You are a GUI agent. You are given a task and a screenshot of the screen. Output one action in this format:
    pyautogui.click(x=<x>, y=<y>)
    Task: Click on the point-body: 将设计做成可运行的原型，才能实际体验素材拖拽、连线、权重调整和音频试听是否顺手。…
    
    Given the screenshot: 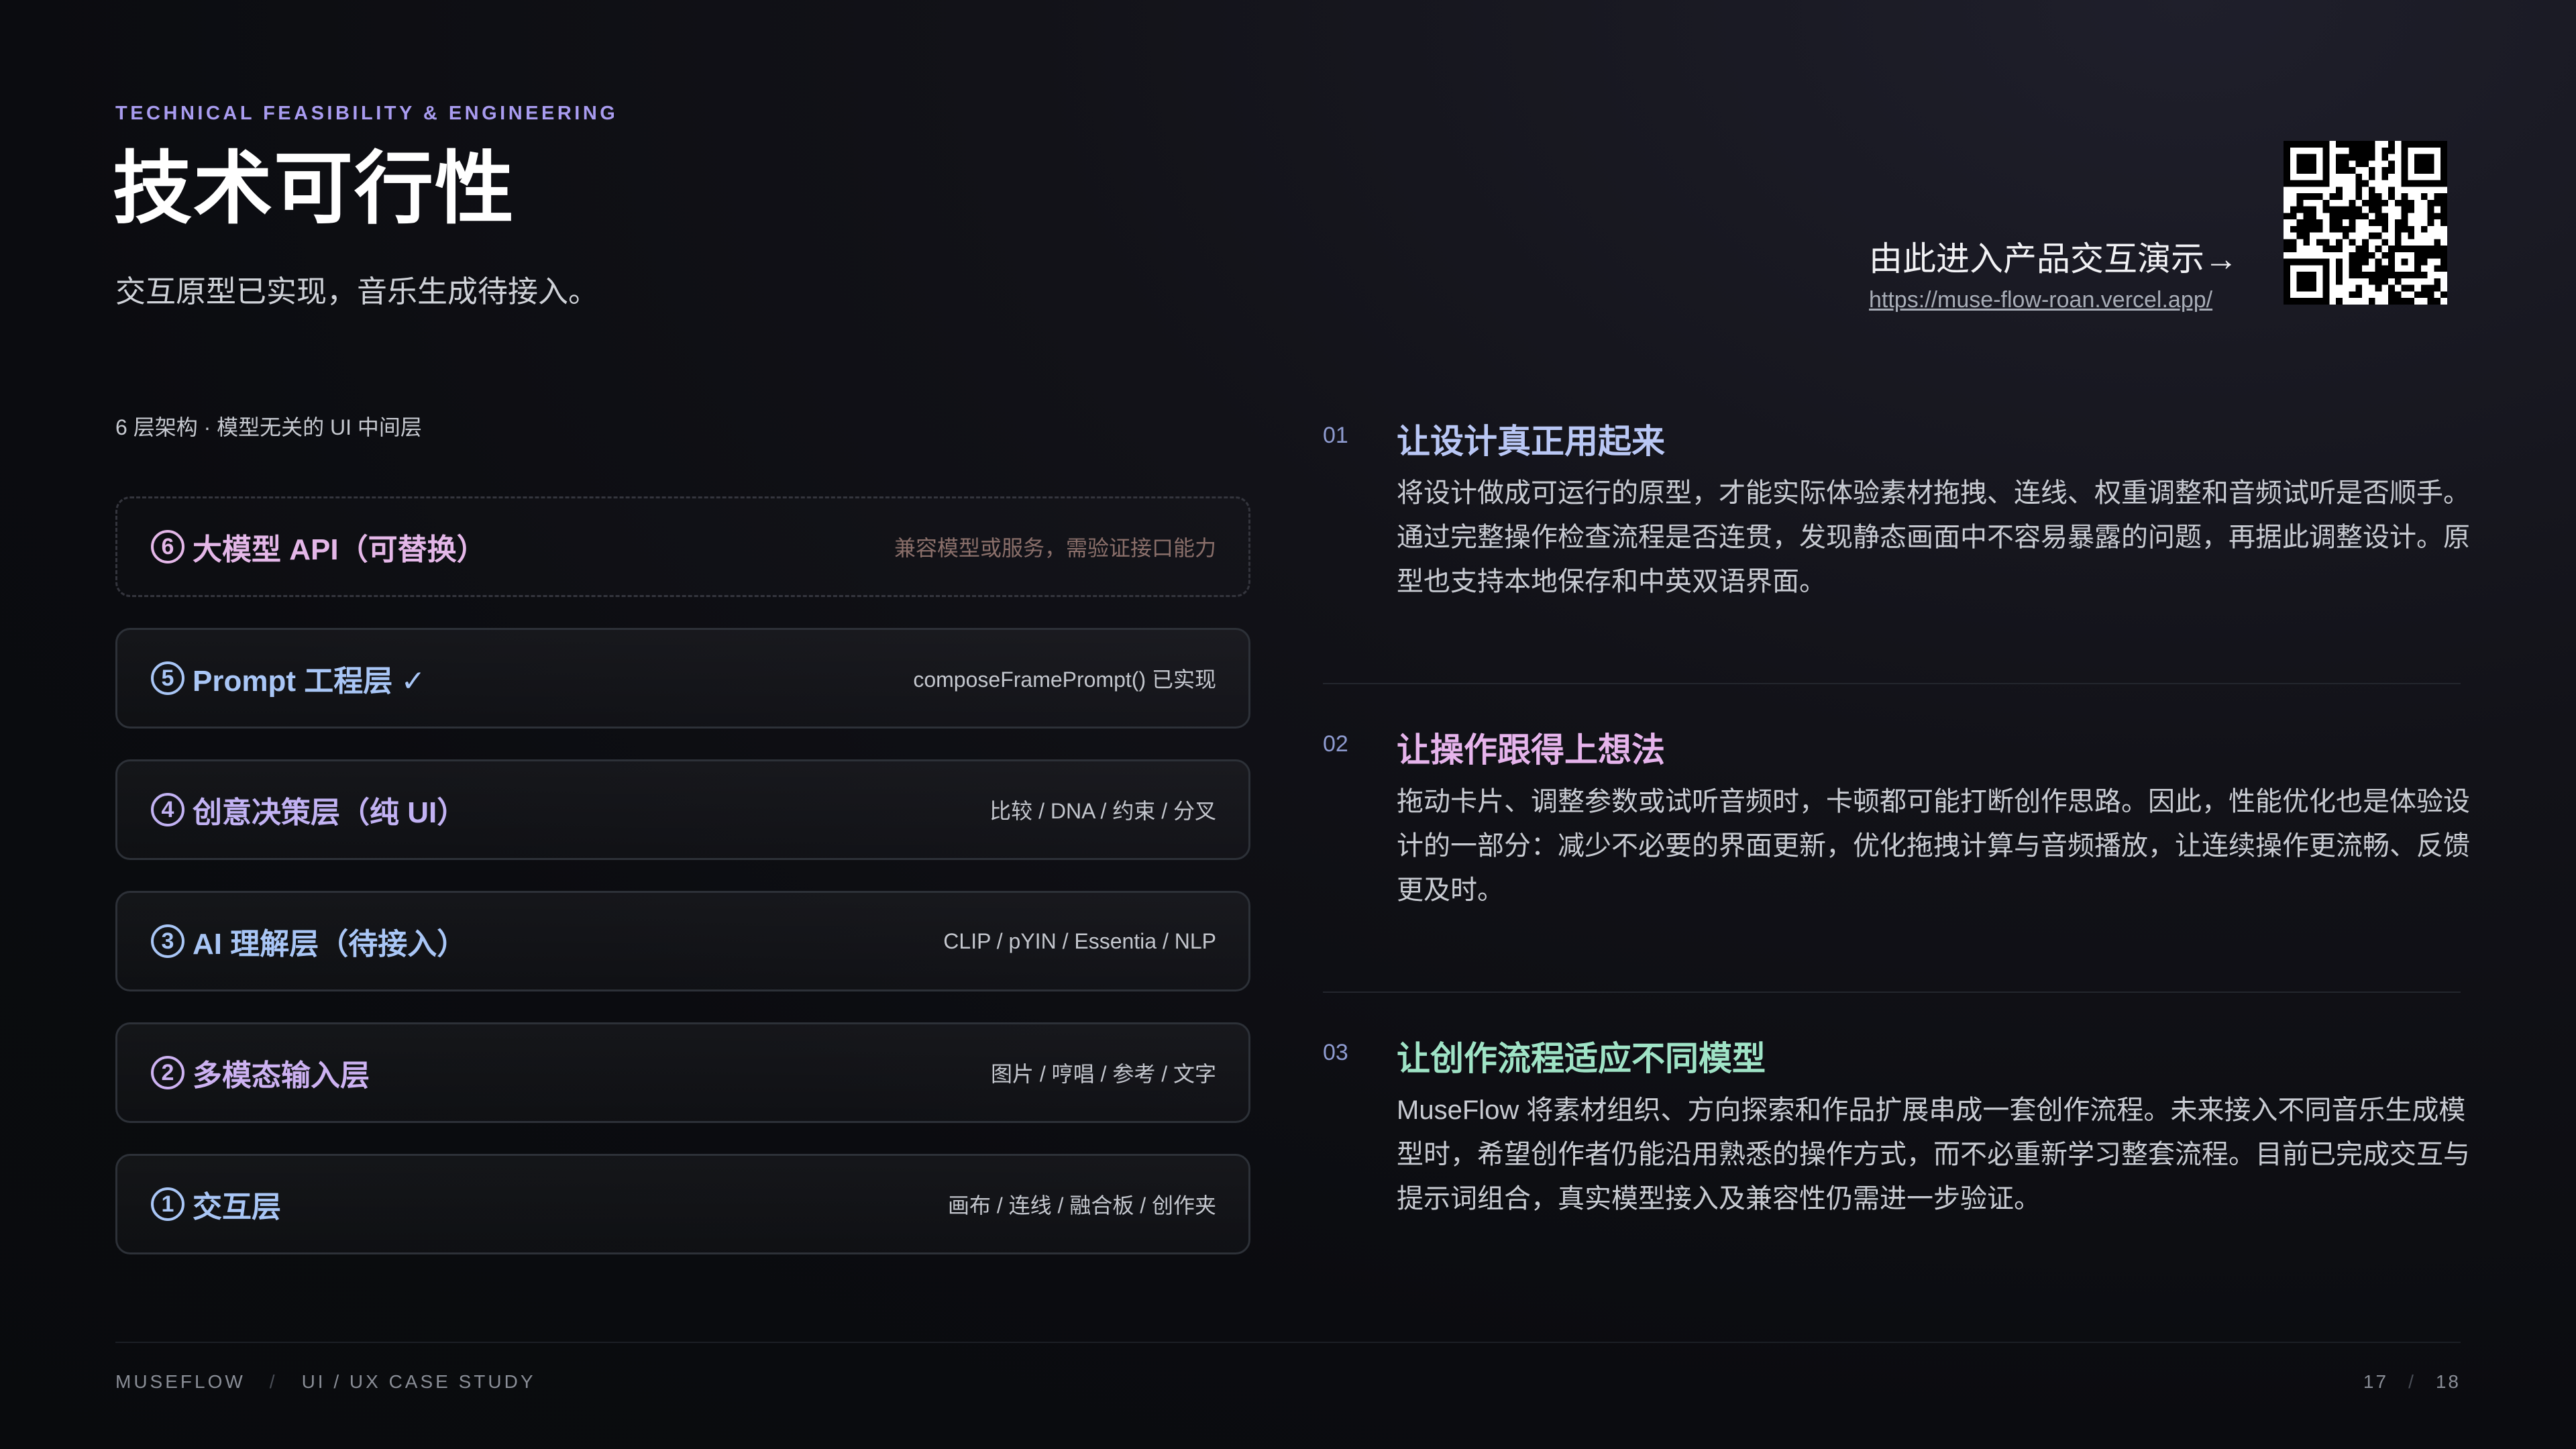 What is the action you would take?
    pyautogui.click(x=1933, y=537)
    